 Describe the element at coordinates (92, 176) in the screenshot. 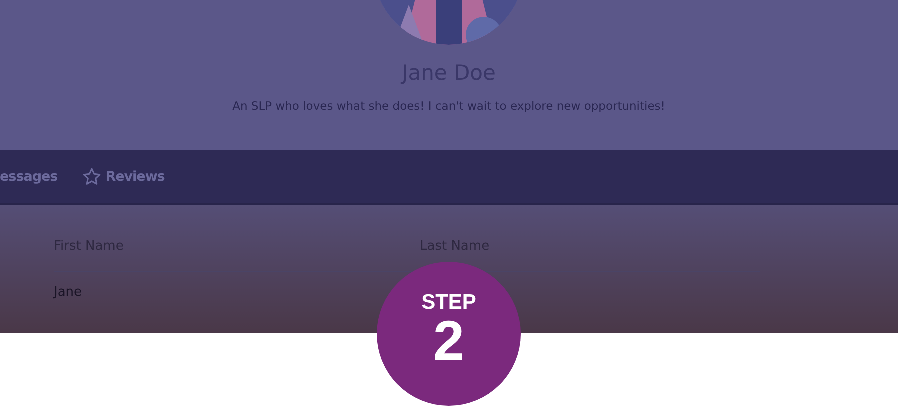

I see `star-icon` at that location.